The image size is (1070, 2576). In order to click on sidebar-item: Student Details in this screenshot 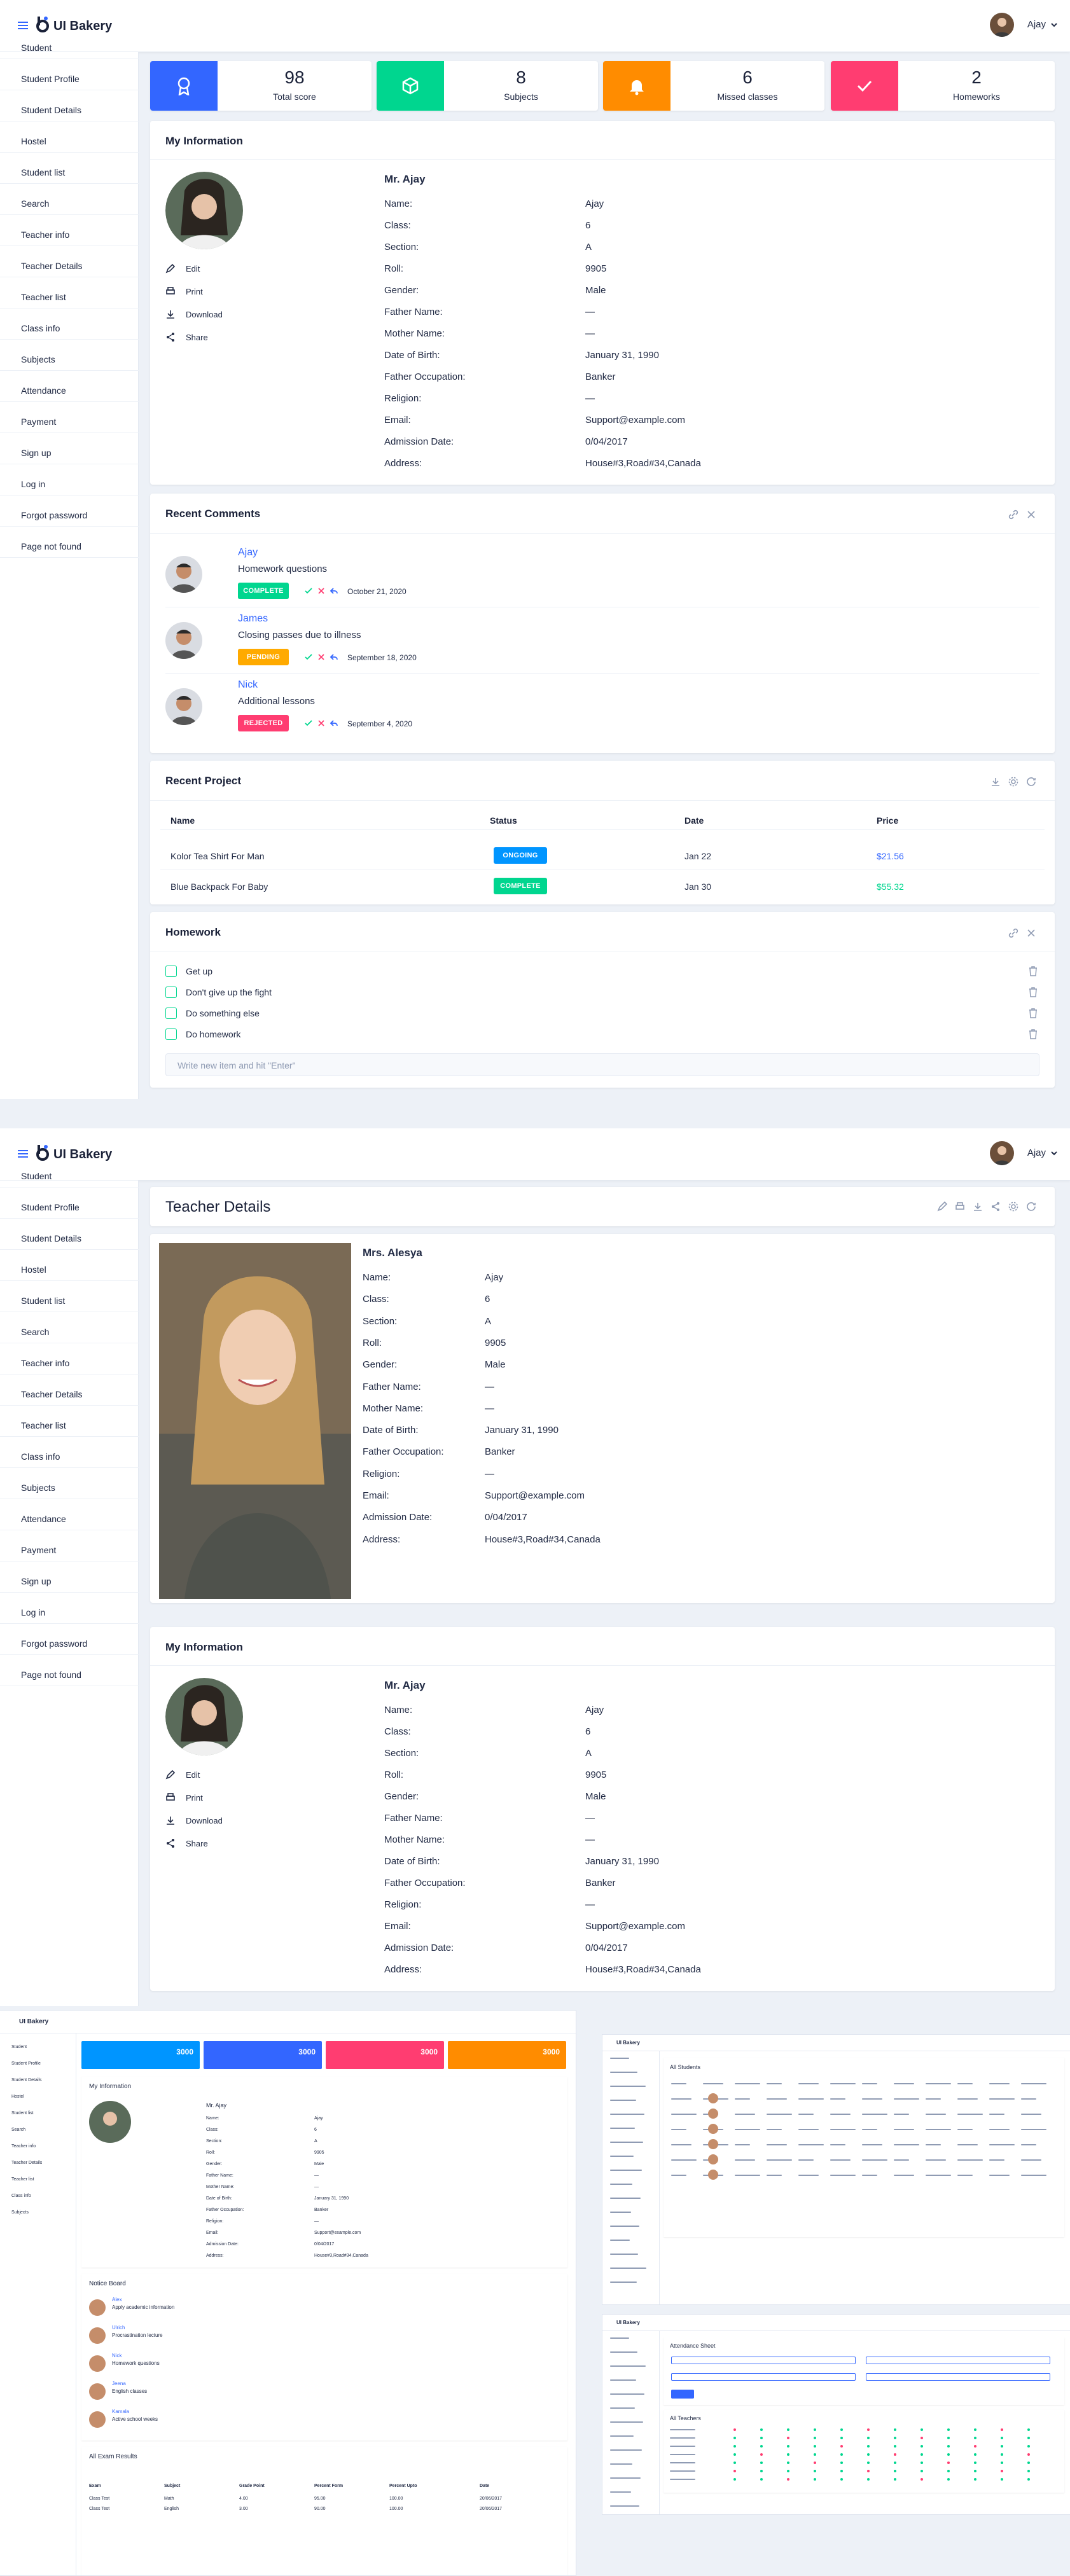, I will do `click(26, 2080)`.